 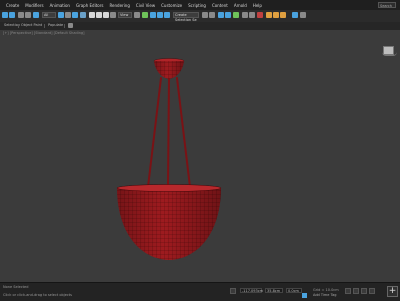 I want to click on placement-icon, so click(x=113, y=15).